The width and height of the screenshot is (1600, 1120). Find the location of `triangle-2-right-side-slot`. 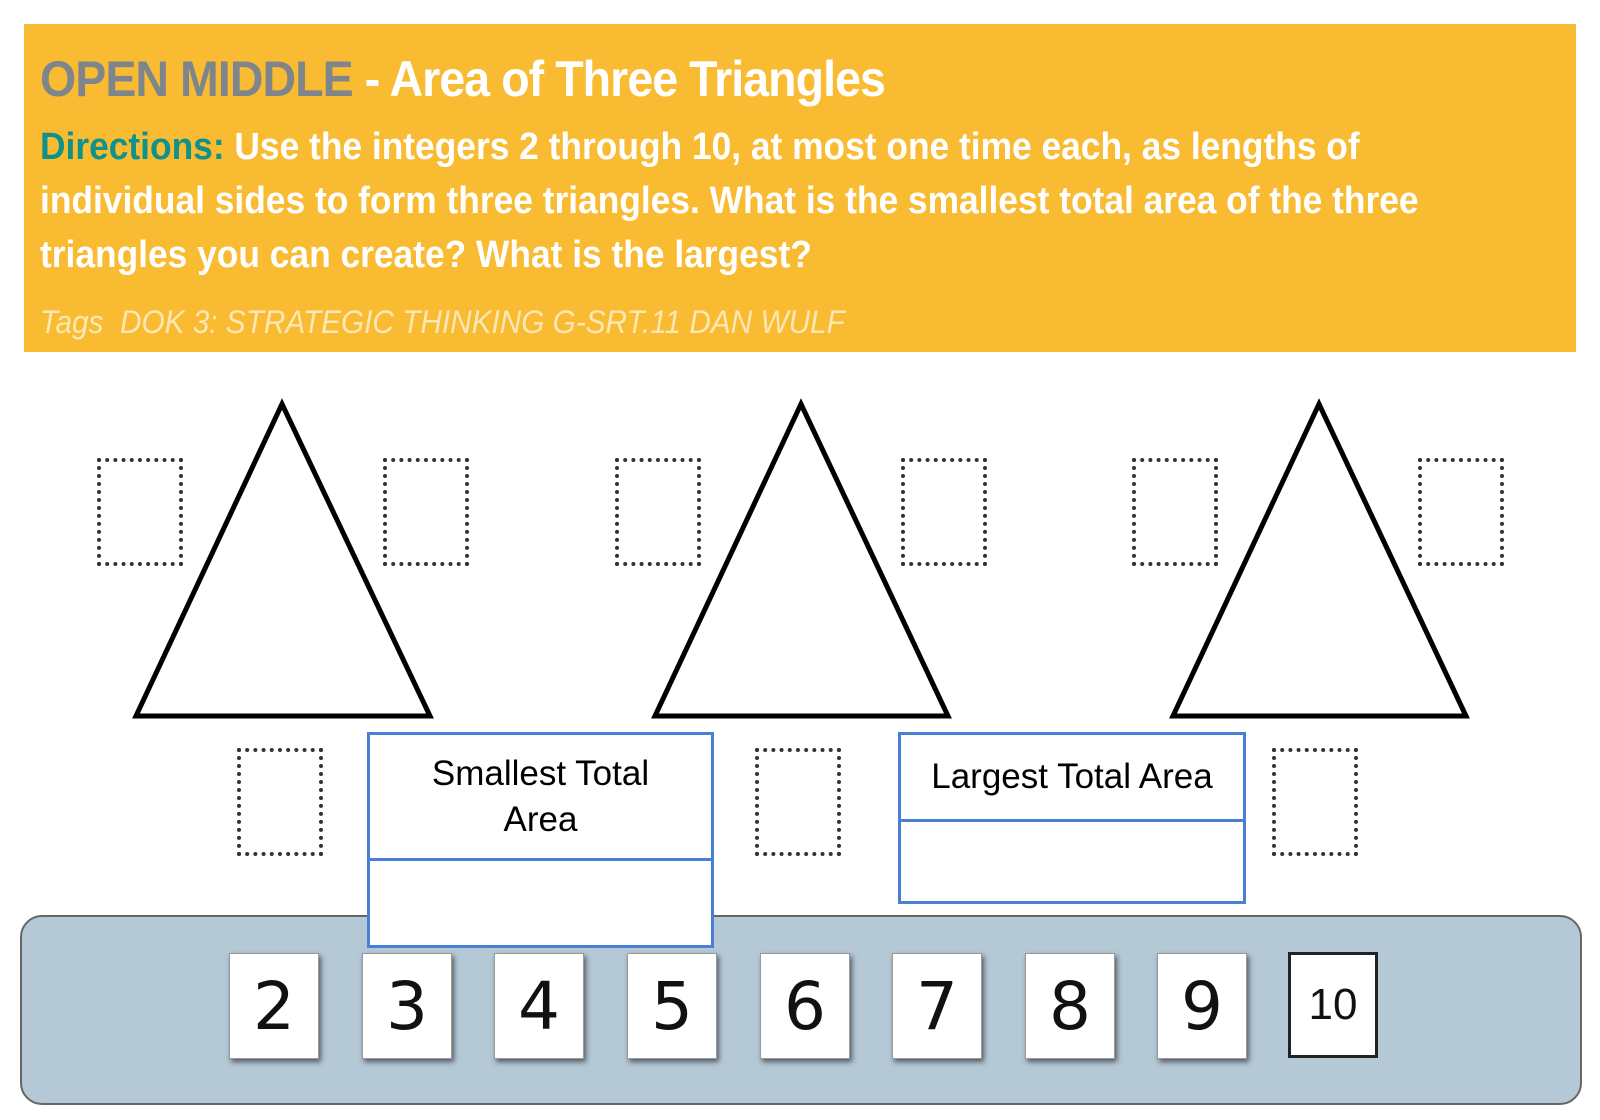

triangle-2-right-side-slot is located at coordinates (944, 512).